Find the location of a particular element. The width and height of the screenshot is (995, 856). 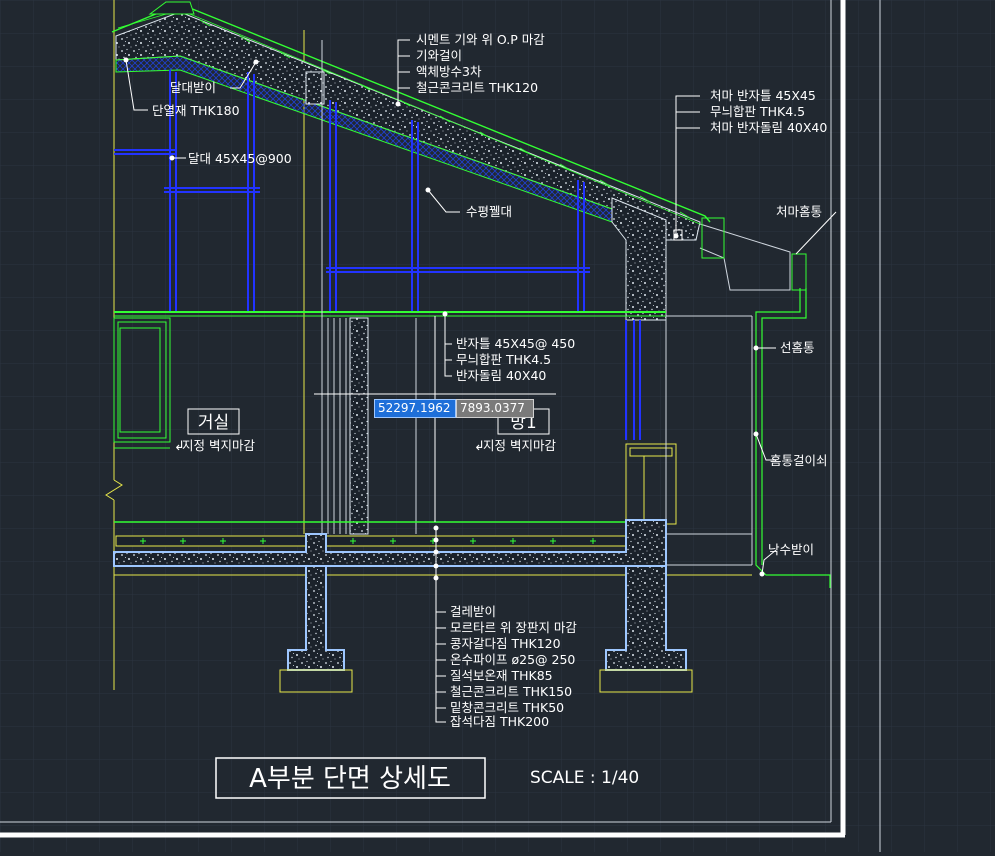

eave-label-3: 처마 반자돌림 40X40 is located at coordinates (768, 127).